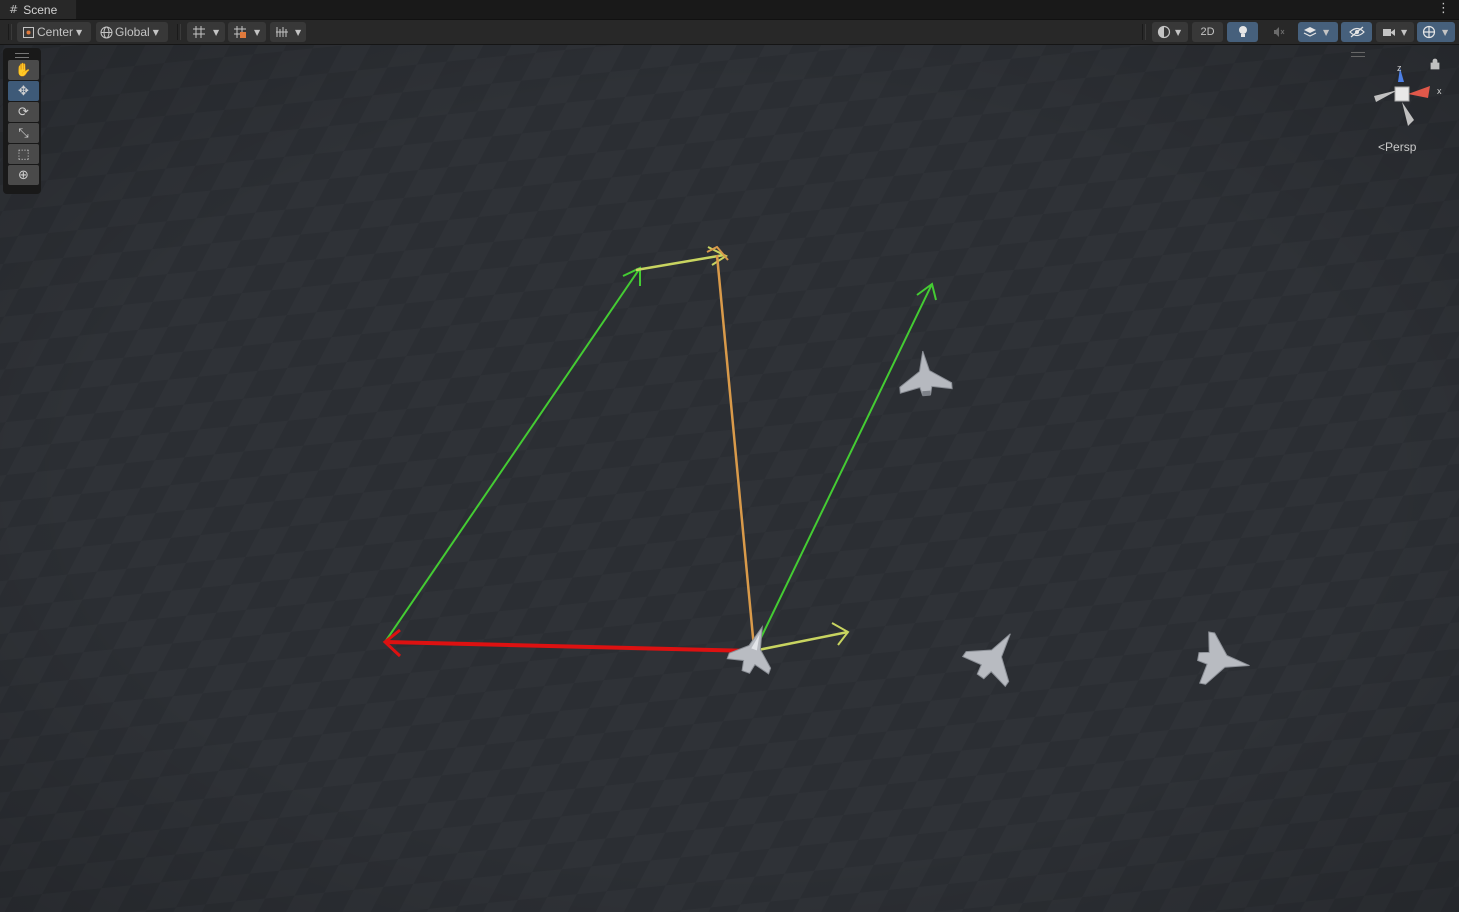 The height and width of the screenshot is (912, 1459). Describe the element at coordinates (1318, 32) in the screenshot. I see `effects-toggle-button: ▼` at that location.